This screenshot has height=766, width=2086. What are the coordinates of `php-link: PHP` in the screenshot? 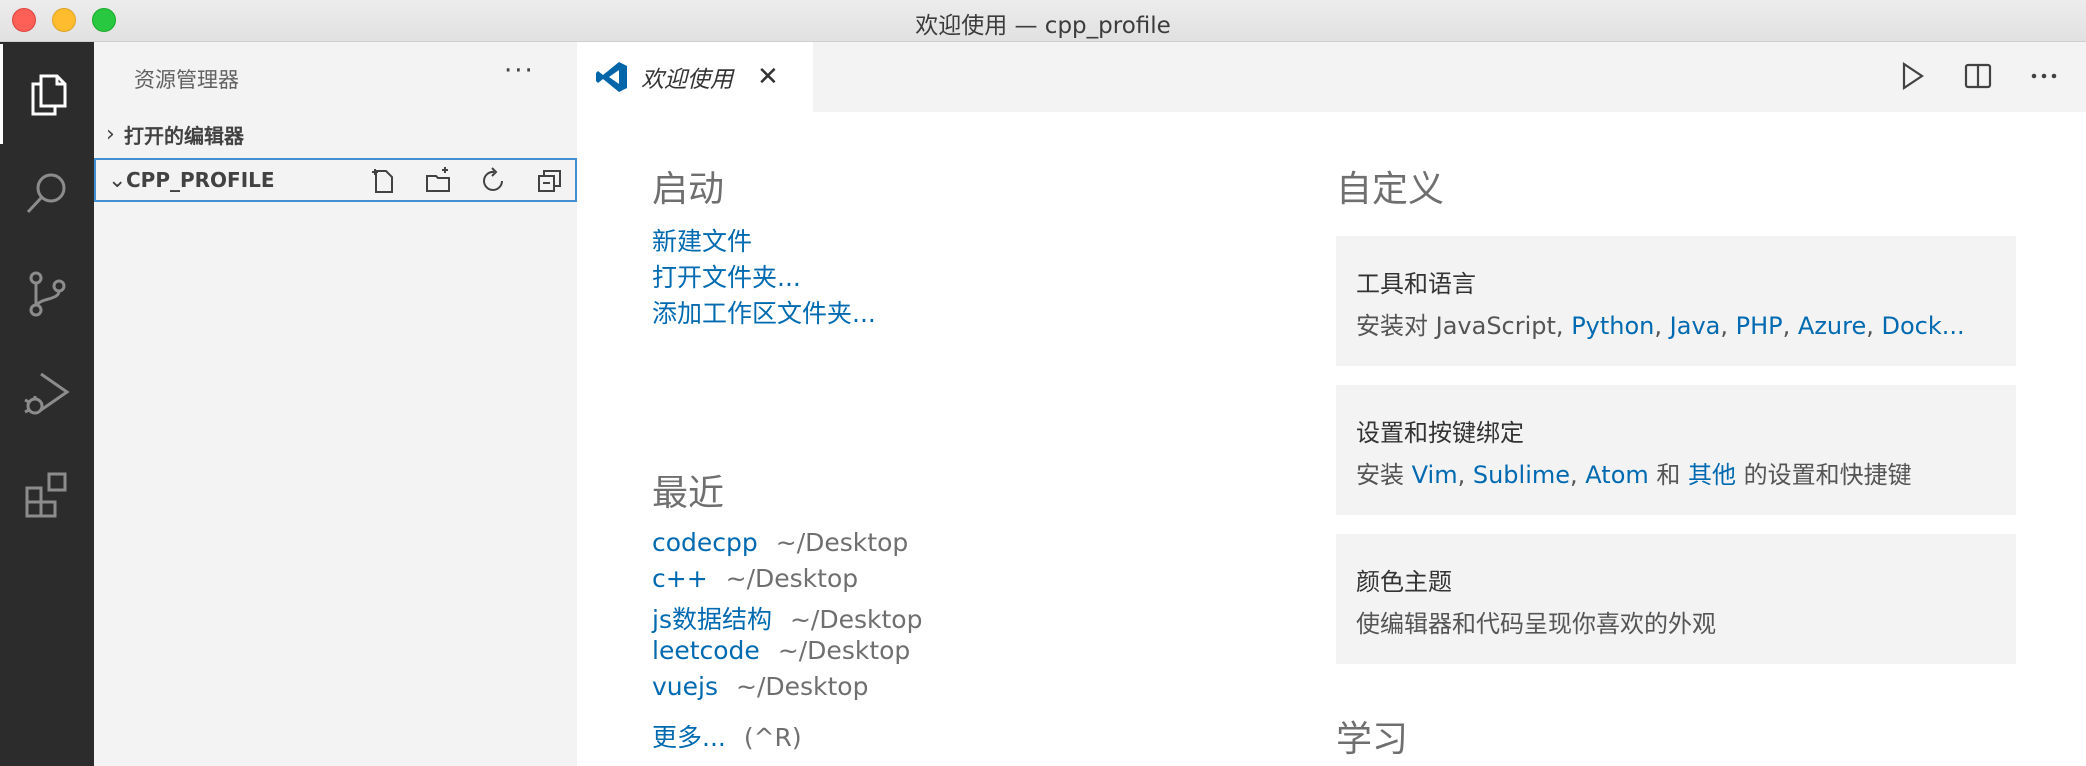 It's located at (1759, 326).